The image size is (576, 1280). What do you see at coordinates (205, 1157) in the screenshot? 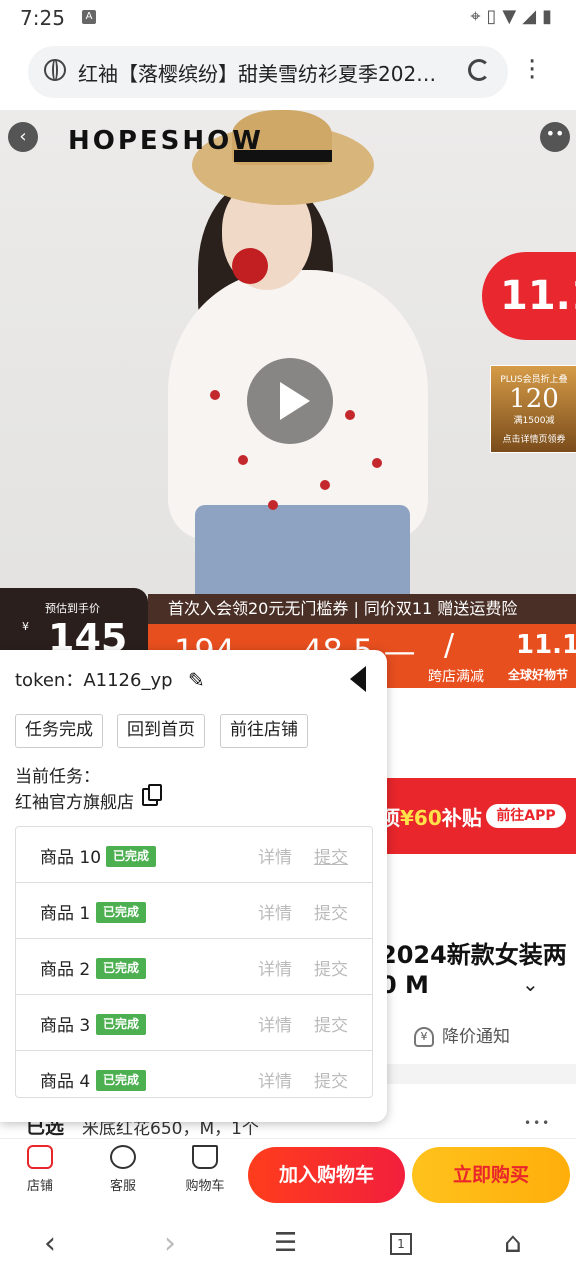
I see `cart-icon` at bounding box center [205, 1157].